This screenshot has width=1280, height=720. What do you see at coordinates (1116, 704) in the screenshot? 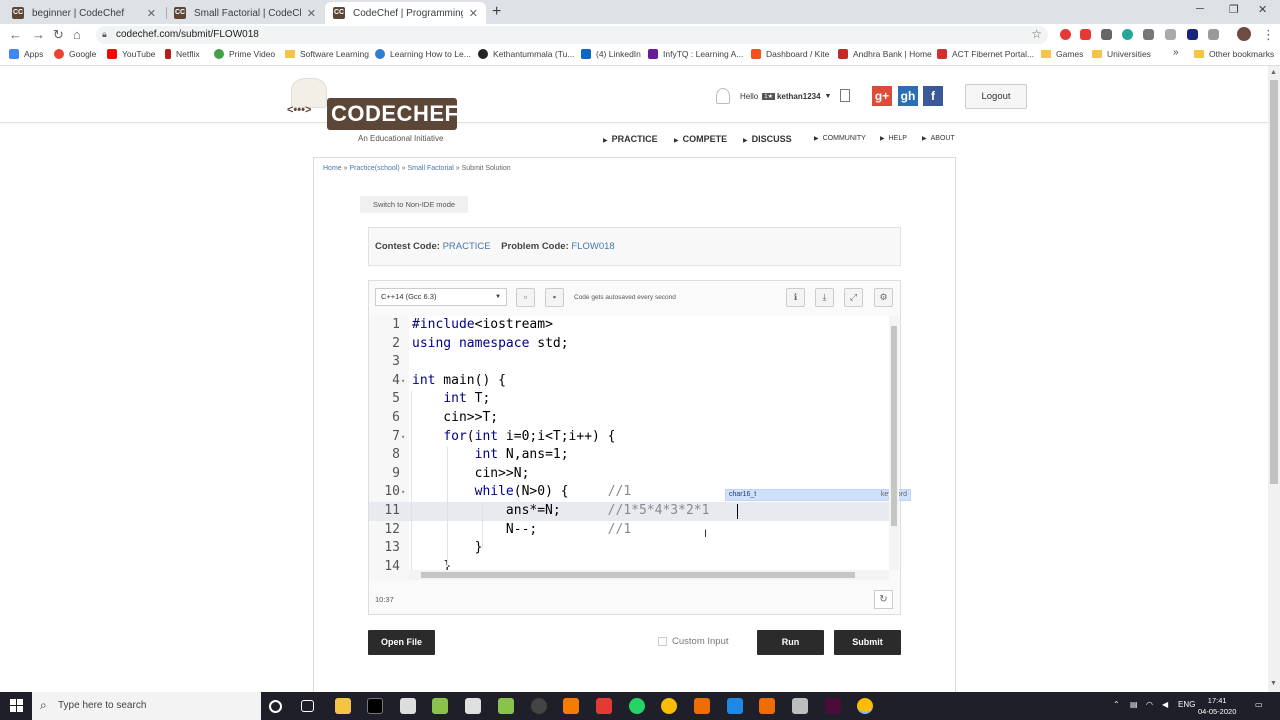
I see `tray-chevron-up-icon: ⌃` at bounding box center [1116, 704].